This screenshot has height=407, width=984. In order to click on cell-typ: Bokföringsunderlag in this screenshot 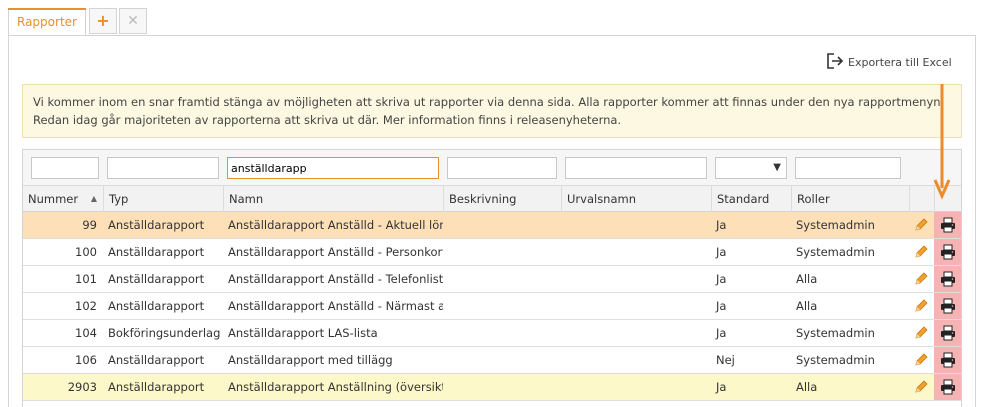, I will do `click(164, 333)`.